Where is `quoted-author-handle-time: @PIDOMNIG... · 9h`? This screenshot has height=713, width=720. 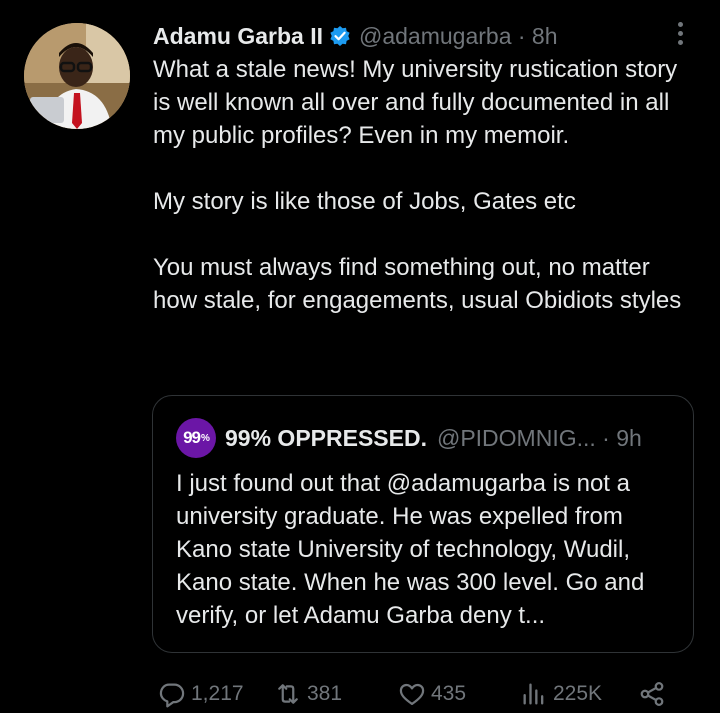
quoted-author-handle-time: @PIDOMNIG... · 9h is located at coordinates (539, 437).